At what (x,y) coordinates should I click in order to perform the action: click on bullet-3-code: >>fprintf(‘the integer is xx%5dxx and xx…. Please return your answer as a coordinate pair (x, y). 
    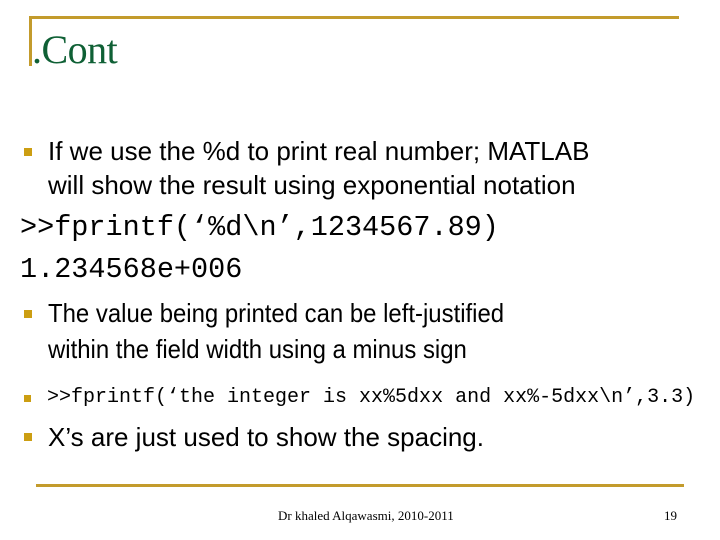
    Looking at the image, I should click on (371, 397).